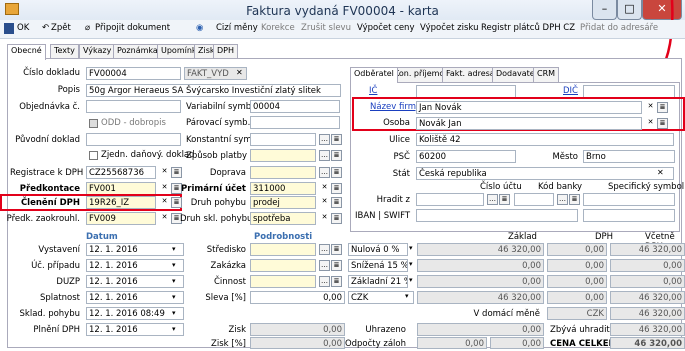 Image resolution: width=685 pixels, height=351 pixels. What do you see at coordinates (504, 199) in the screenshot?
I see `account-list-icon: ≣` at bounding box center [504, 199].